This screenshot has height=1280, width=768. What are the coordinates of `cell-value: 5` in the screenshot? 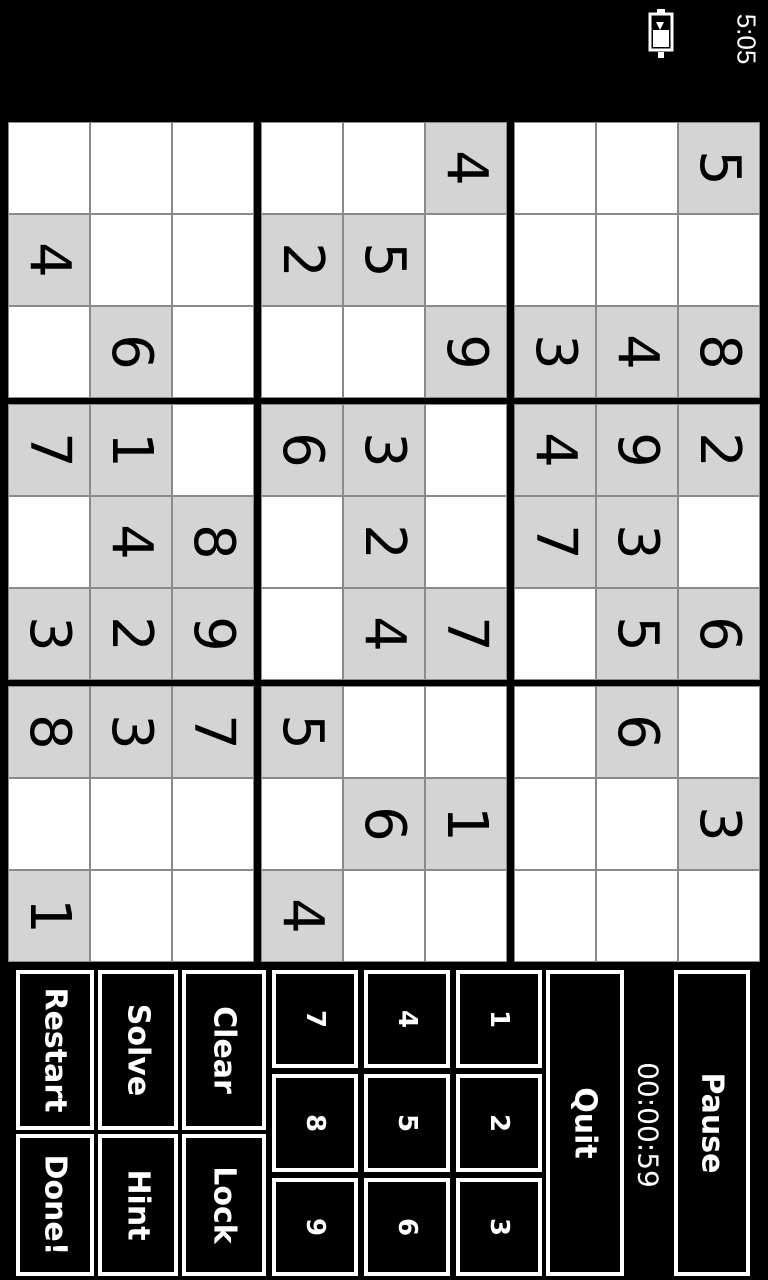 It's located at (302, 732).